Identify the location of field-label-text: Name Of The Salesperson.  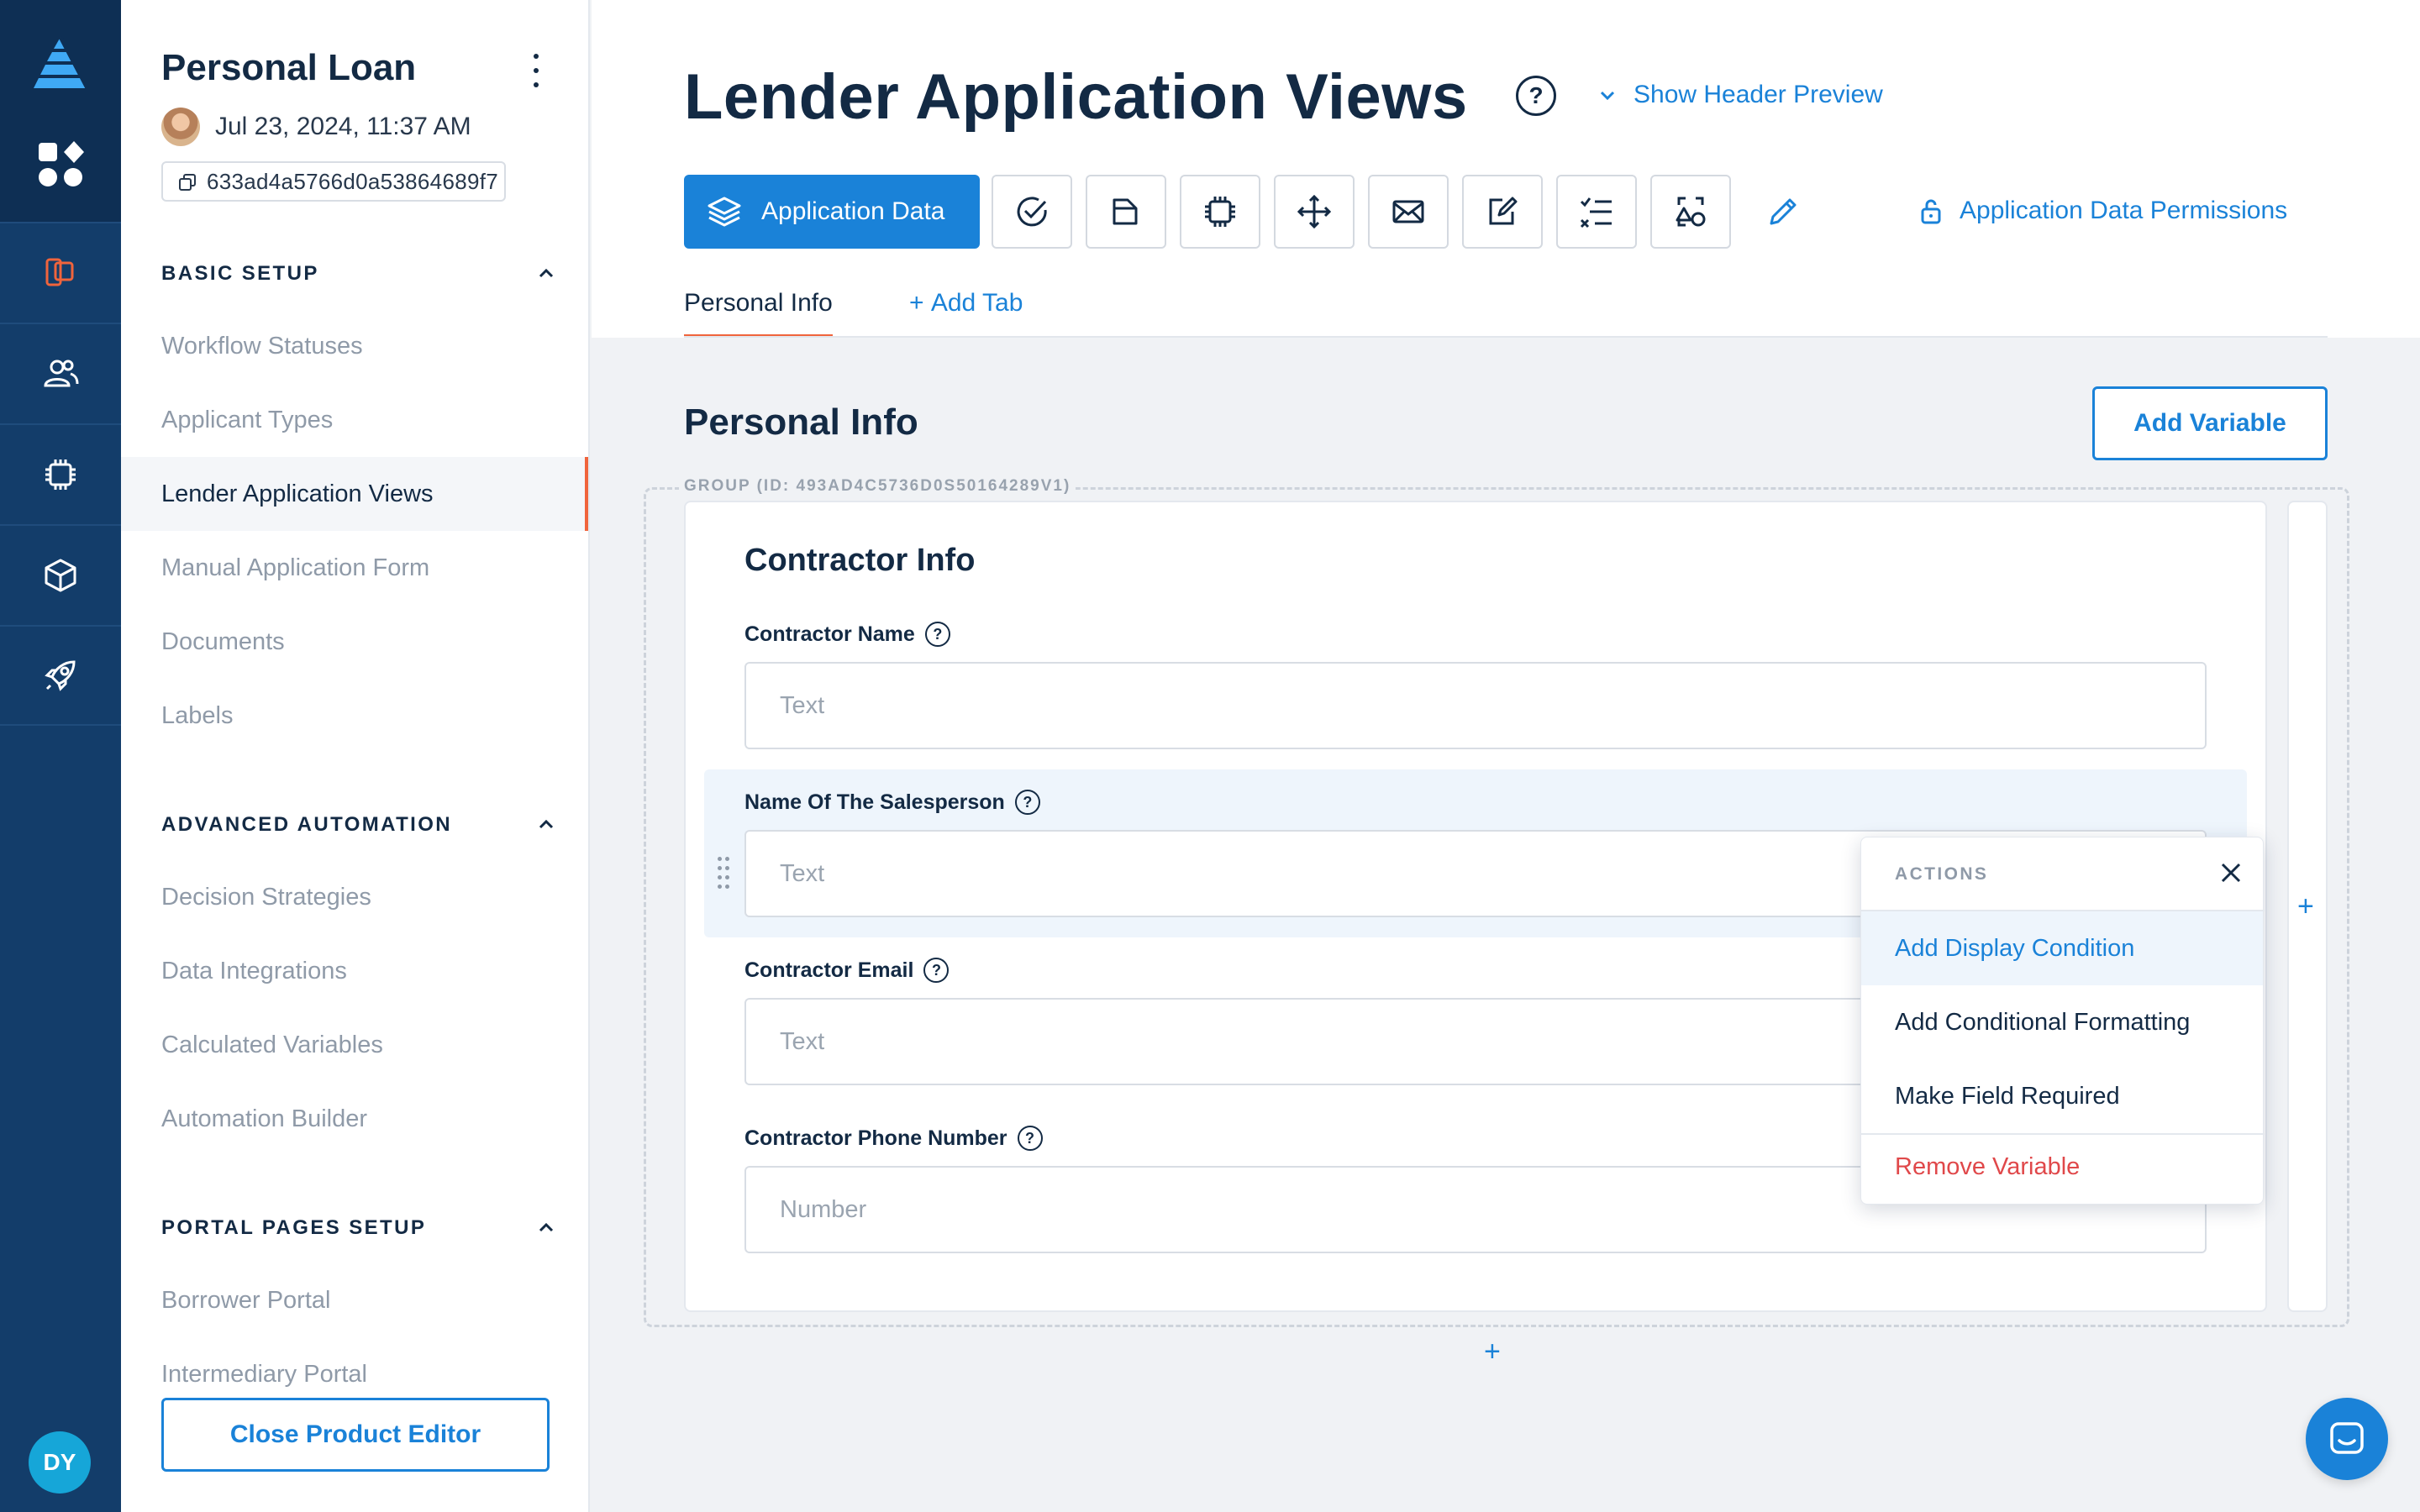
(874, 802).